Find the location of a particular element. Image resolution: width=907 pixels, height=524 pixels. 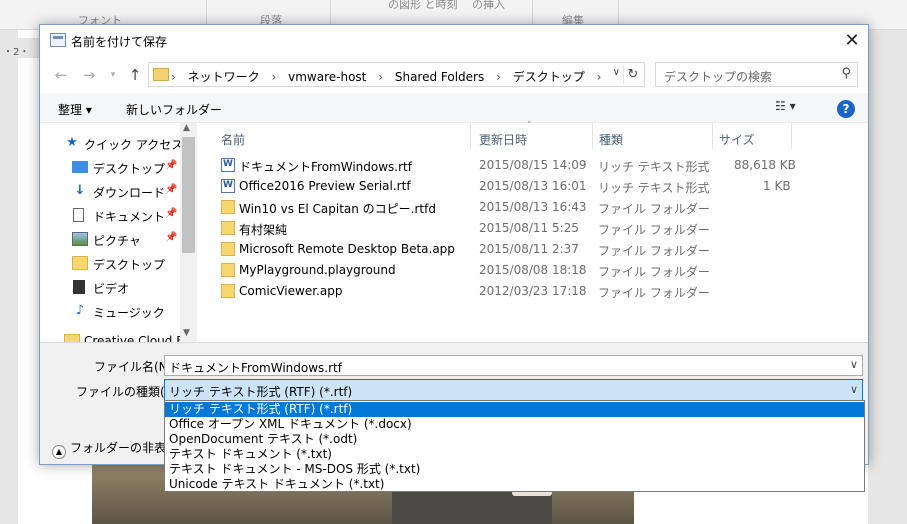

download-icon: ↓ is located at coordinates (80, 190).